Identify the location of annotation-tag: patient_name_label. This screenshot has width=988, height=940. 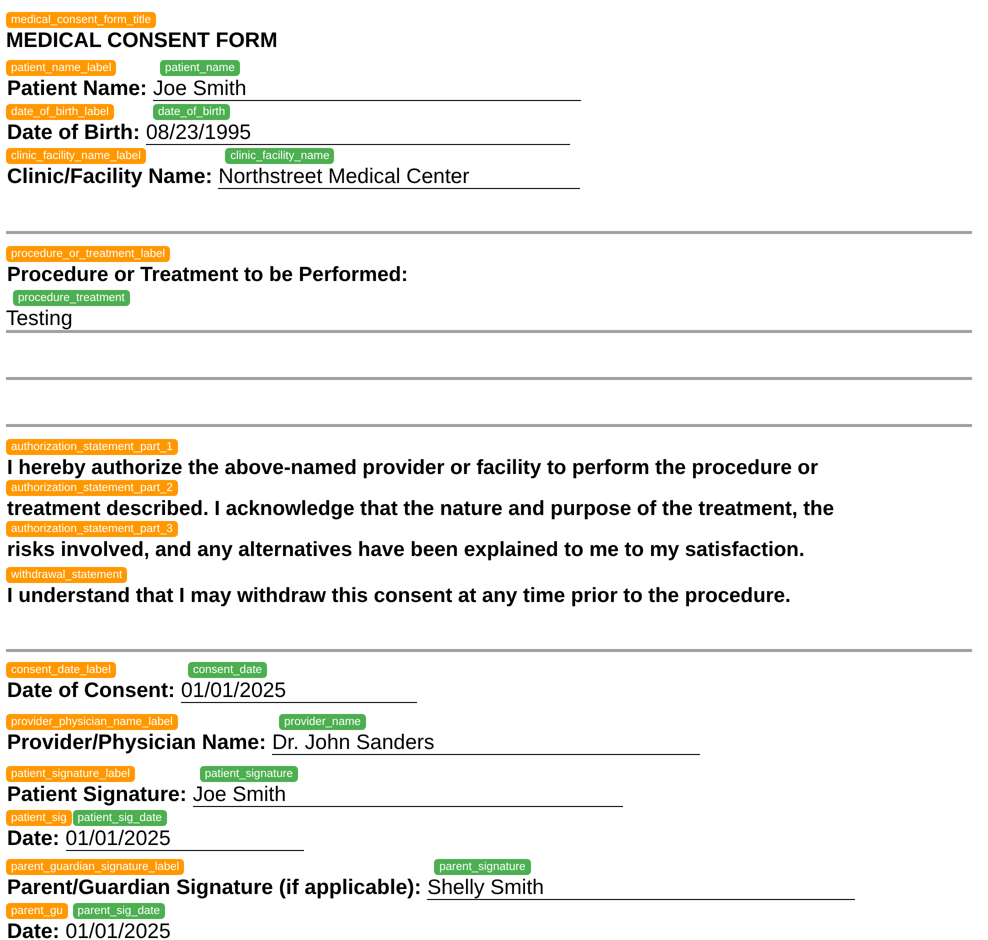
(61, 68).